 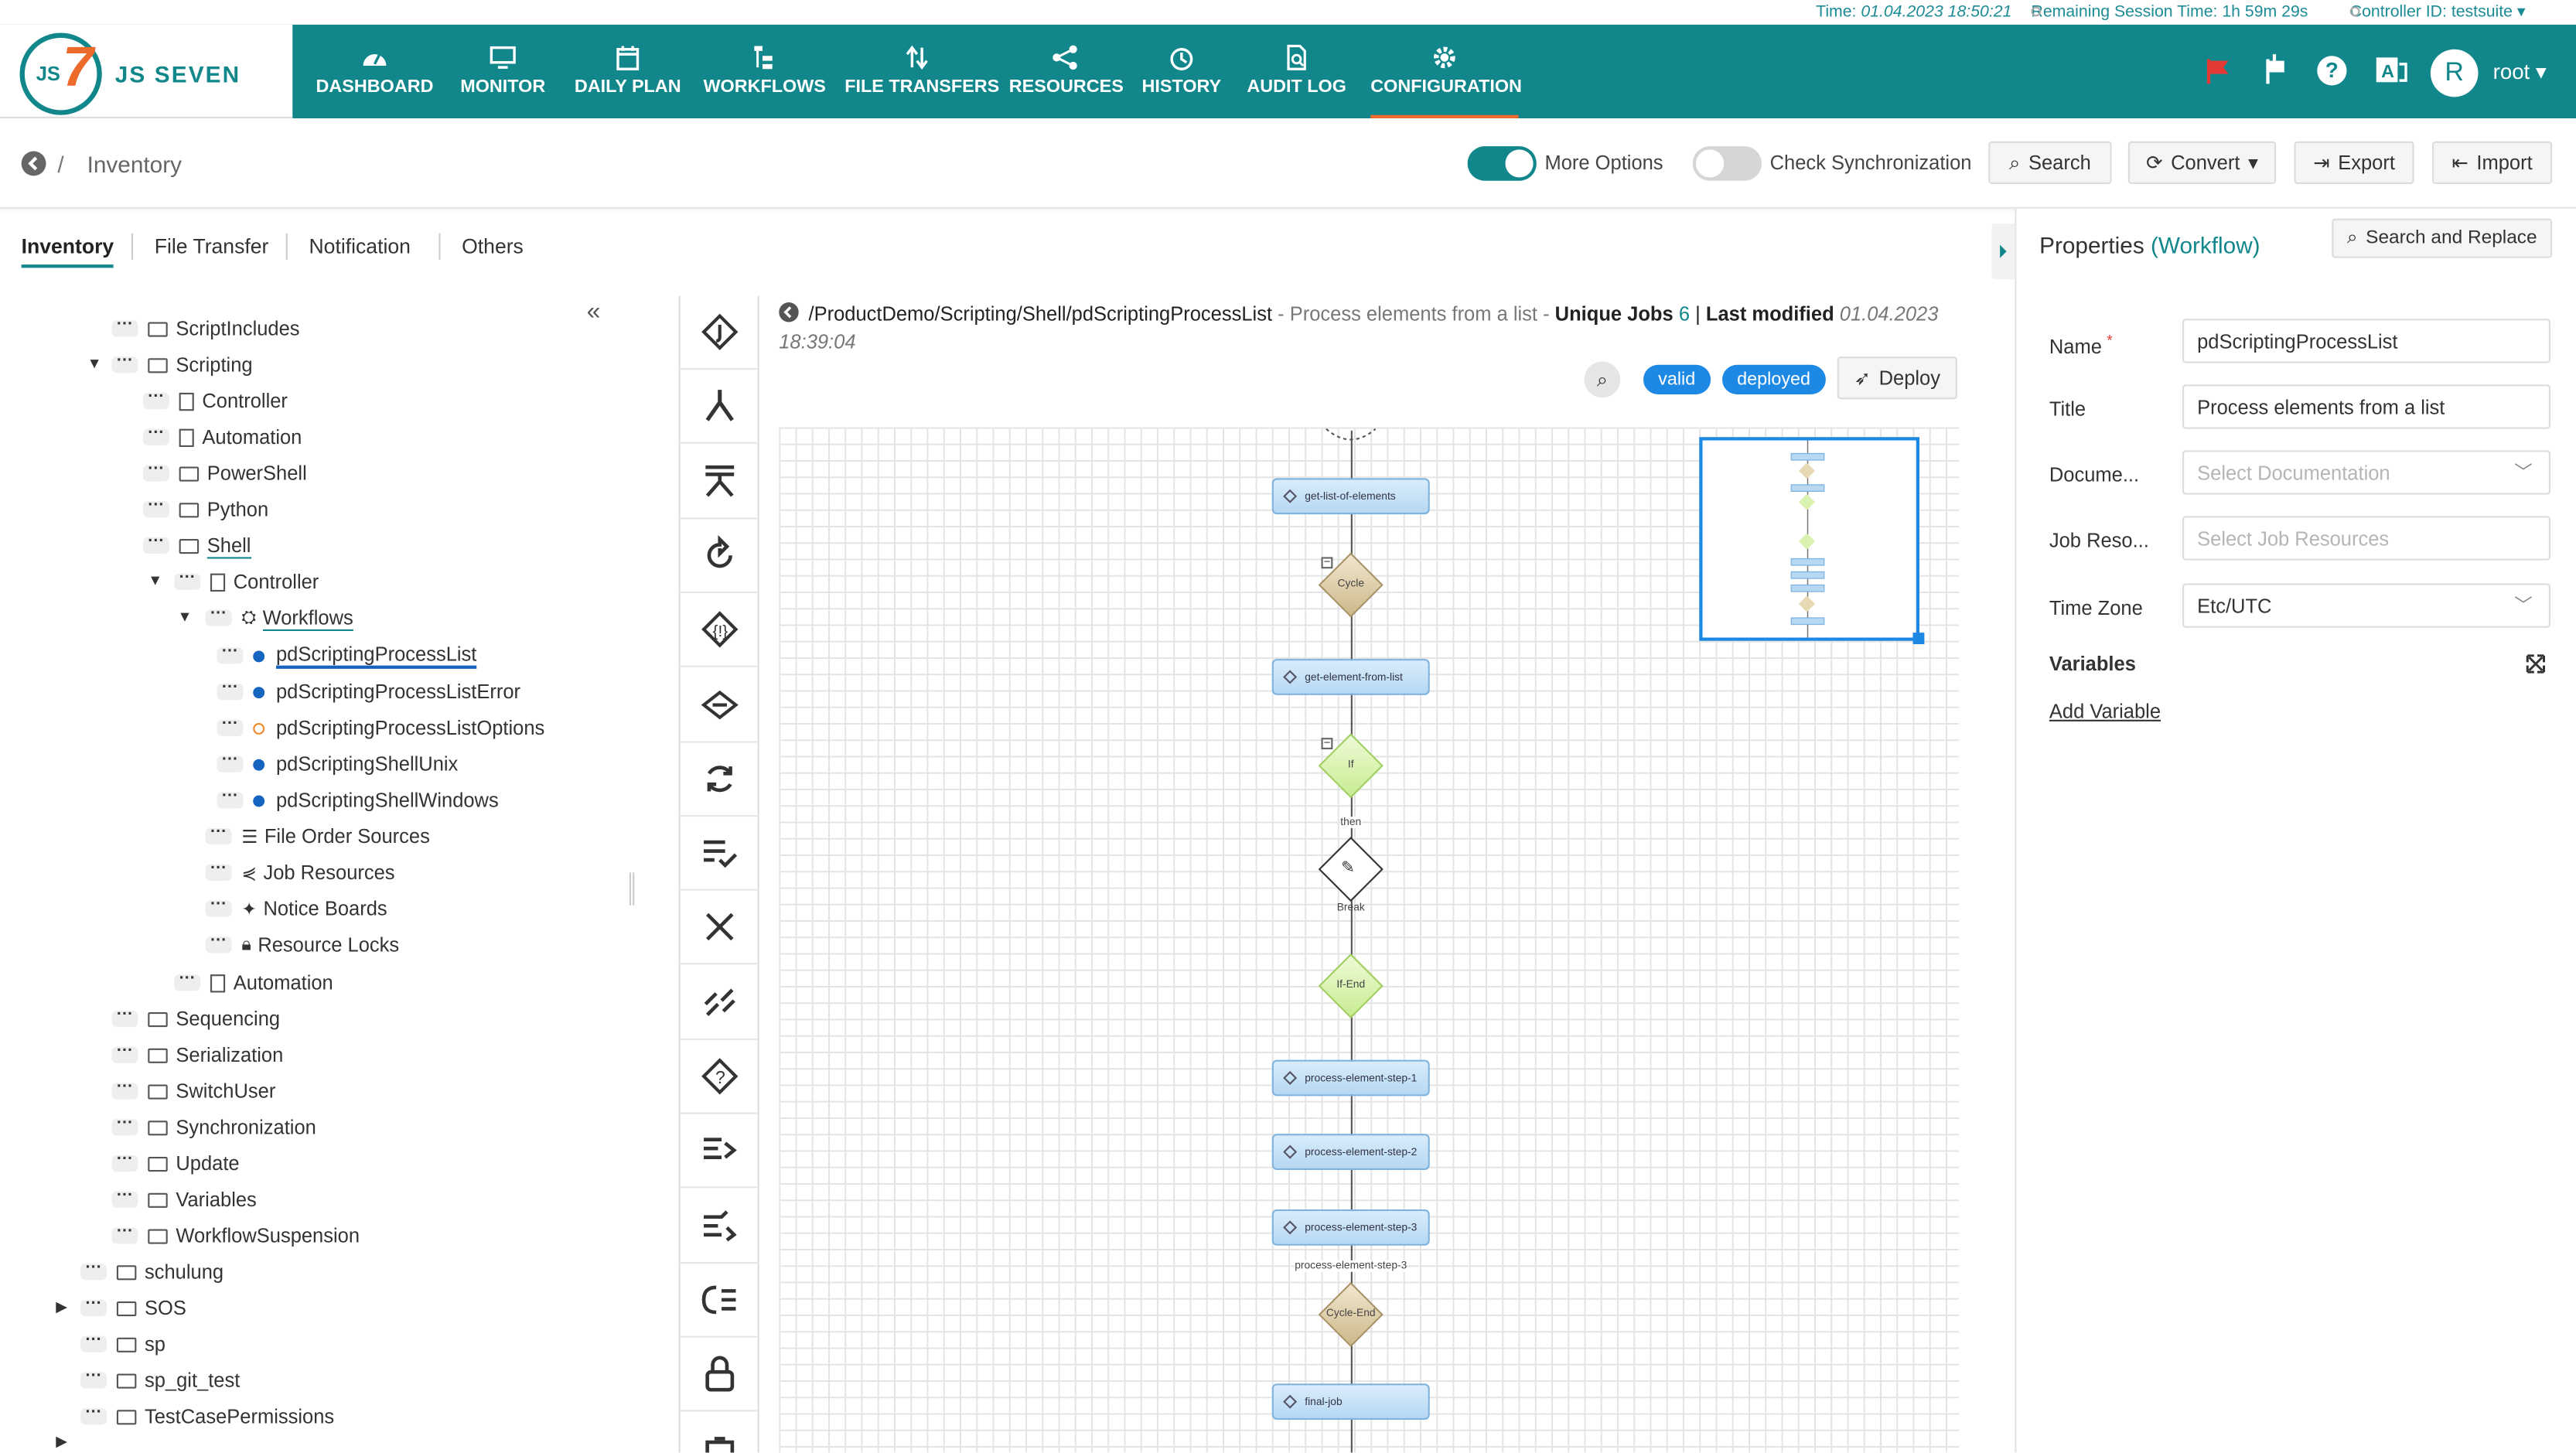 What do you see at coordinates (360, 246) in the screenshot?
I see `tab-notification: Notification` at bounding box center [360, 246].